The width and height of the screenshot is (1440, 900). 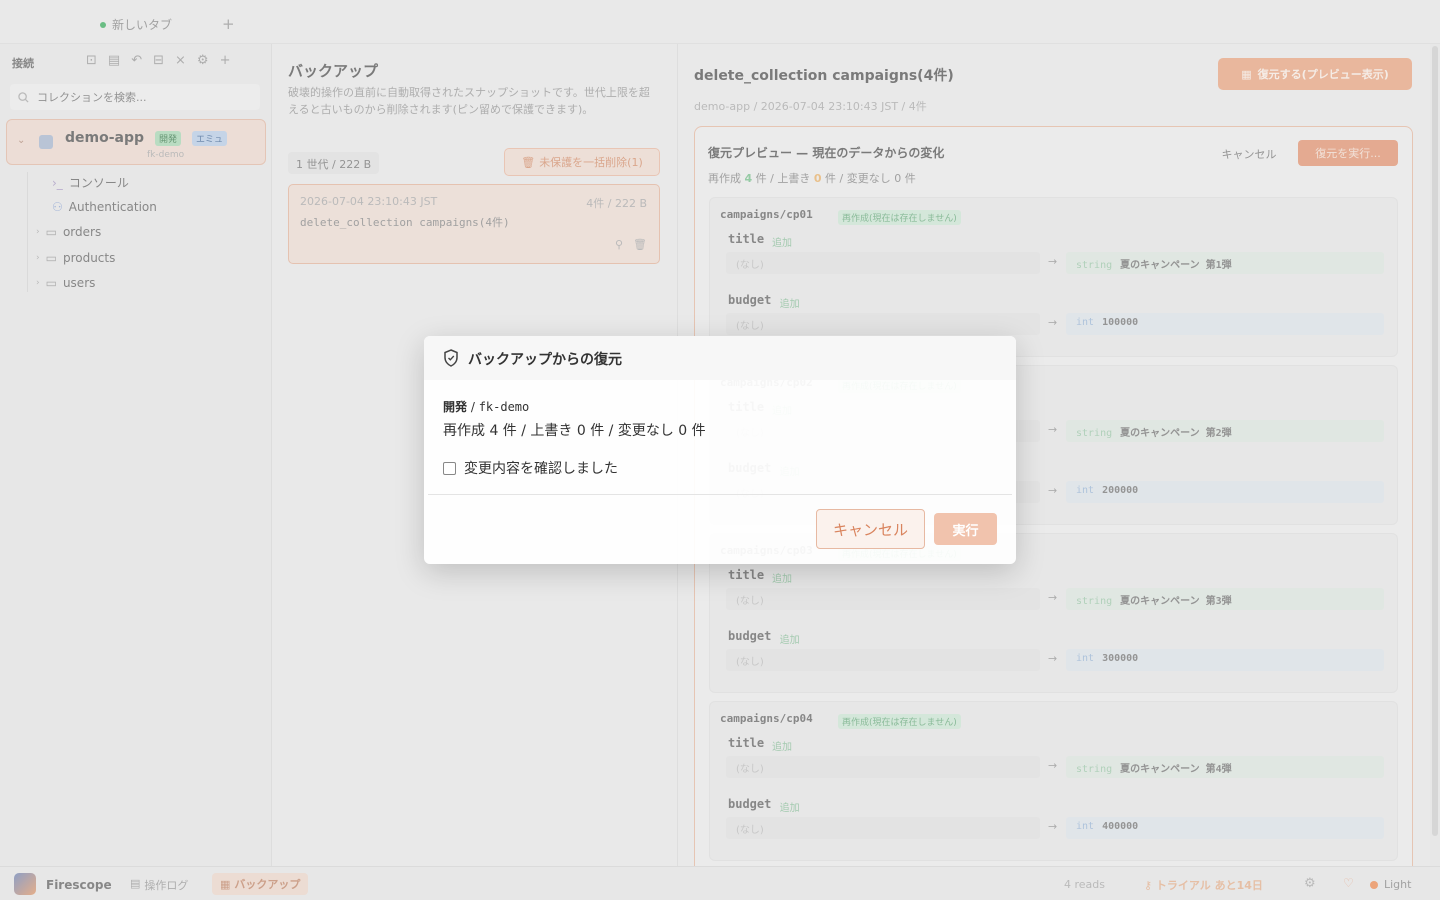 What do you see at coordinates (541, 469) in the screenshot?
I see `confirm-label: 変更内容を確認しました` at bounding box center [541, 469].